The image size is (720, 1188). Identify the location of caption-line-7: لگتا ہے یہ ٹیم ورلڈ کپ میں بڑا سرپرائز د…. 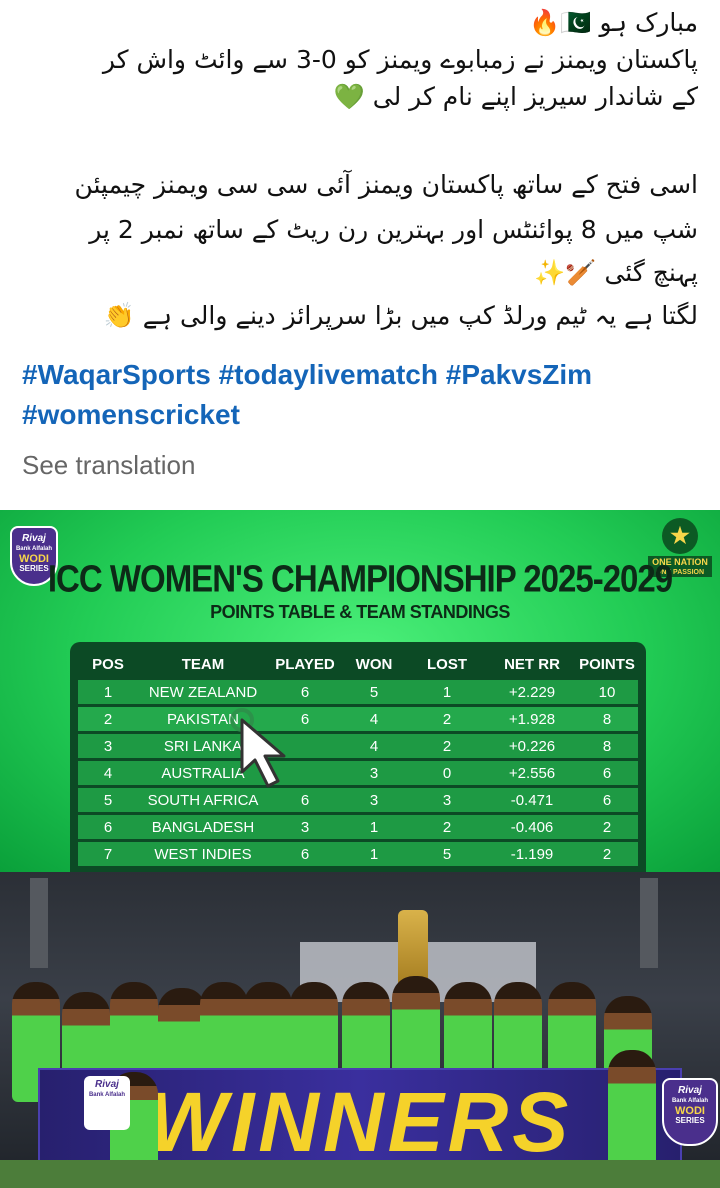
(400, 315).